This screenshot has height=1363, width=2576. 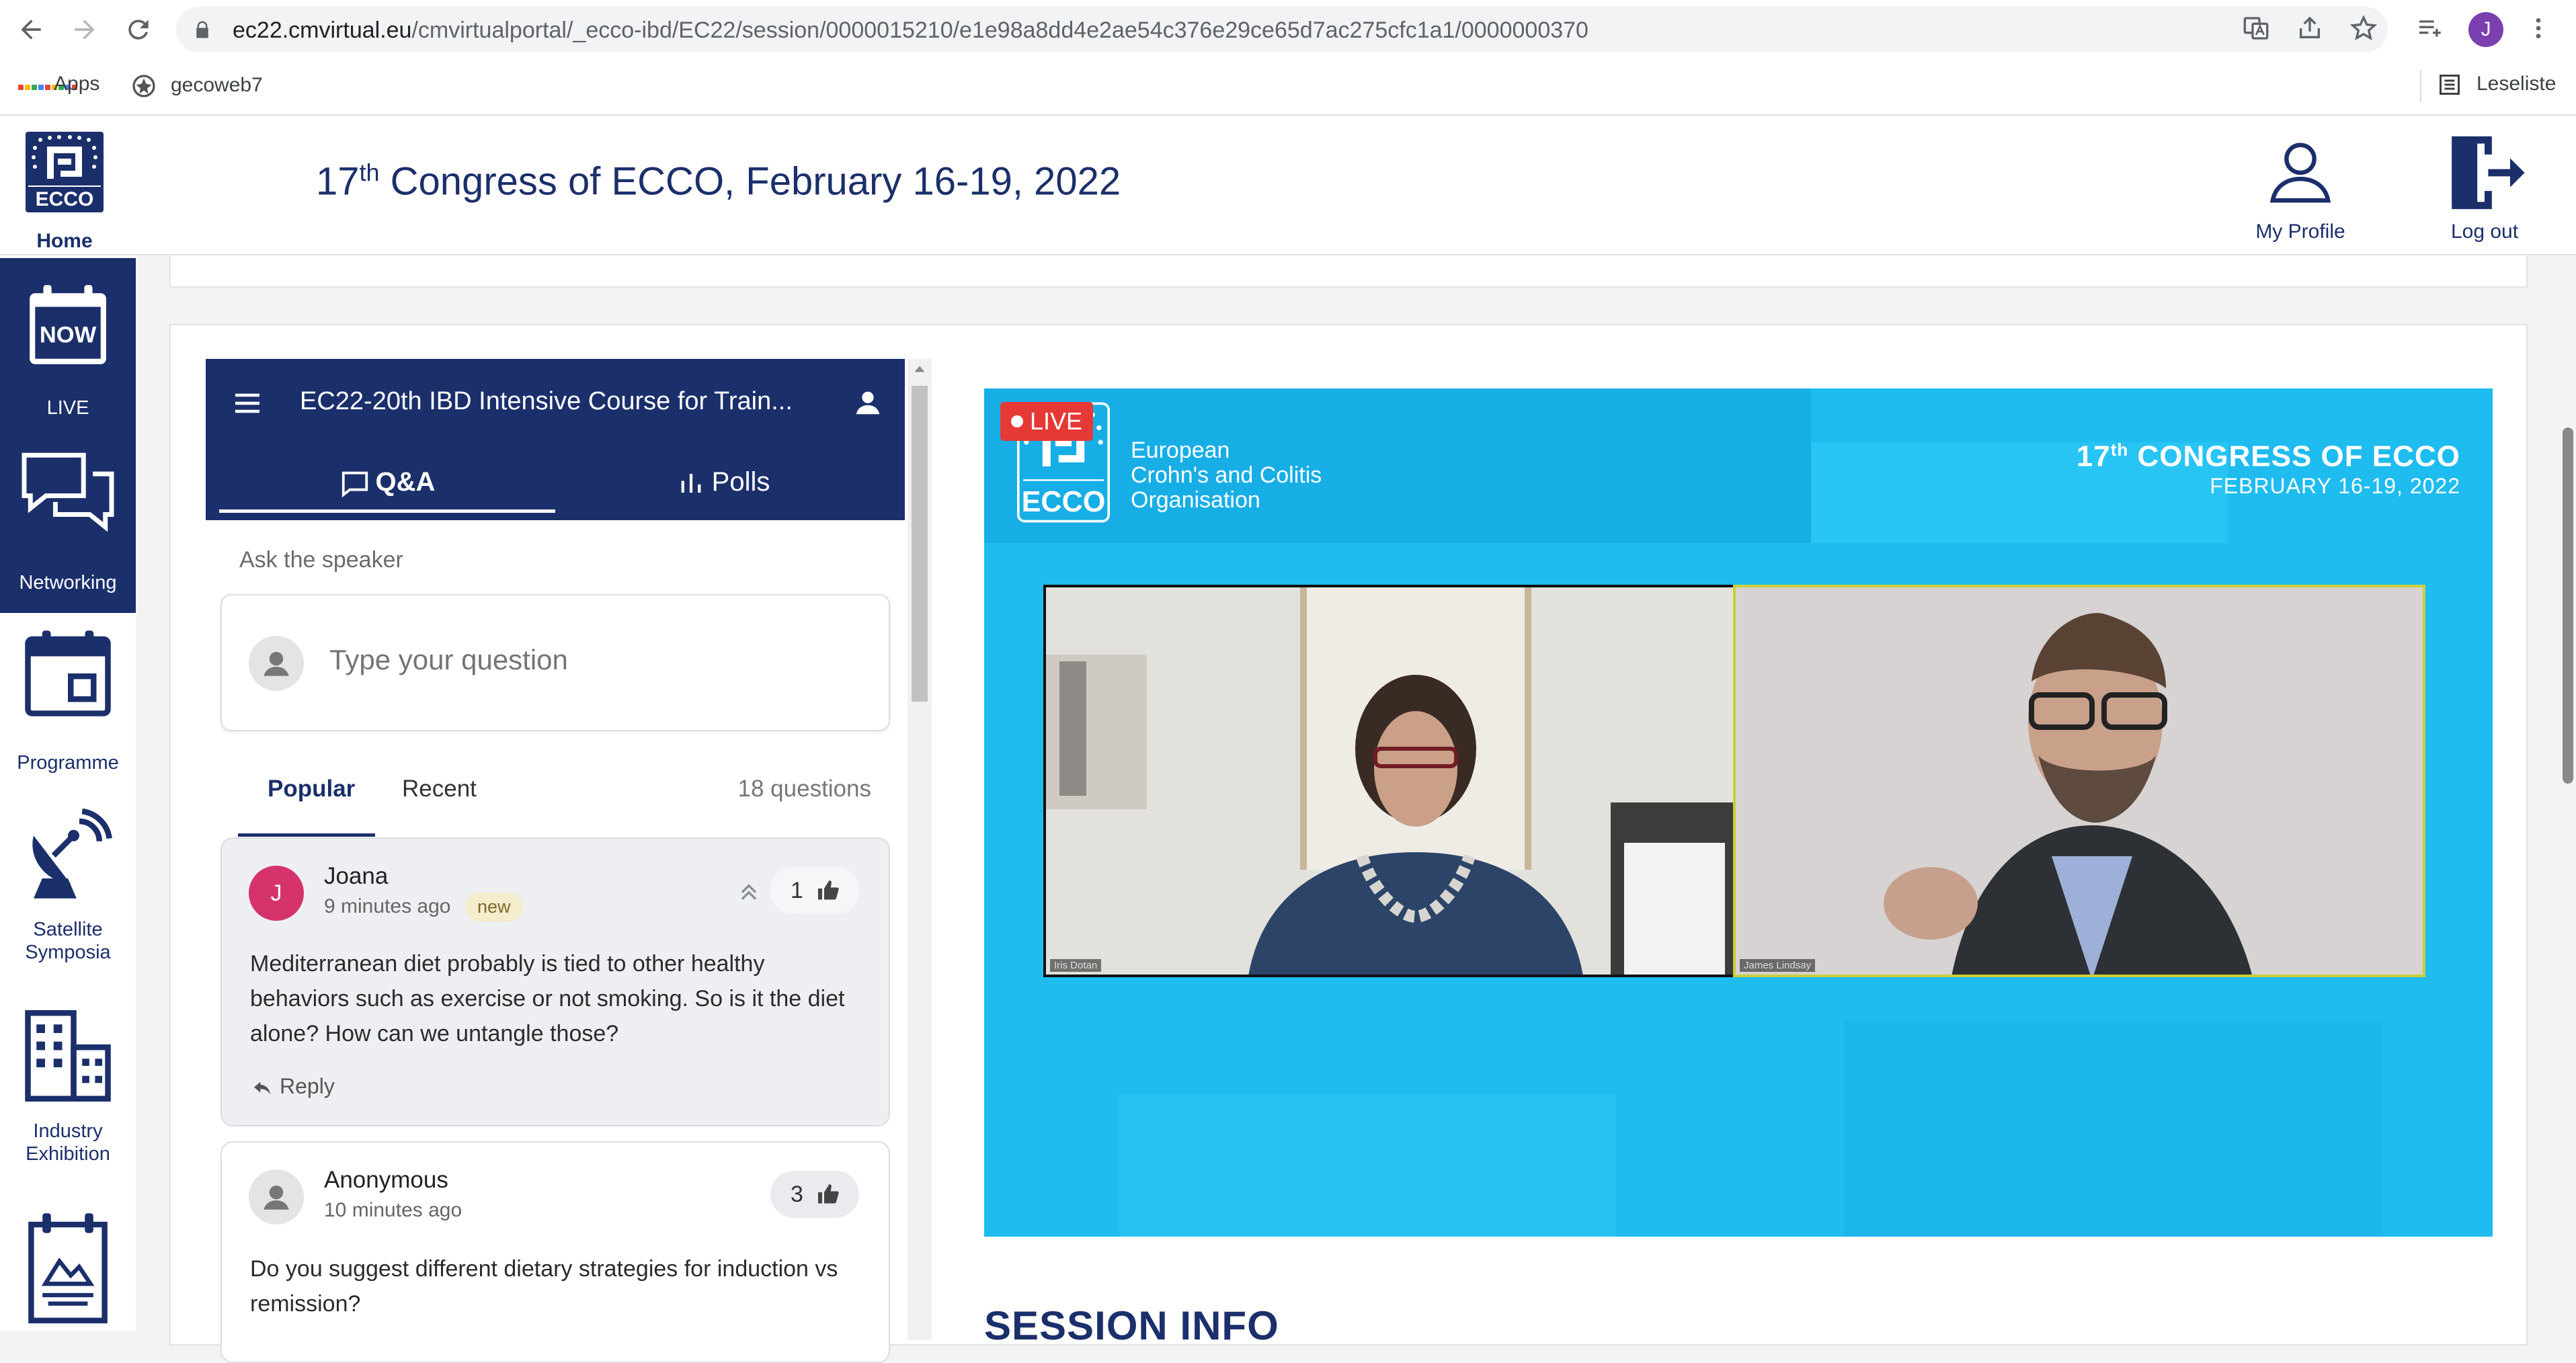 What do you see at coordinates (814, 1195) in the screenshot?
I see `like-button: 3` at bounding box center [814, 1195].